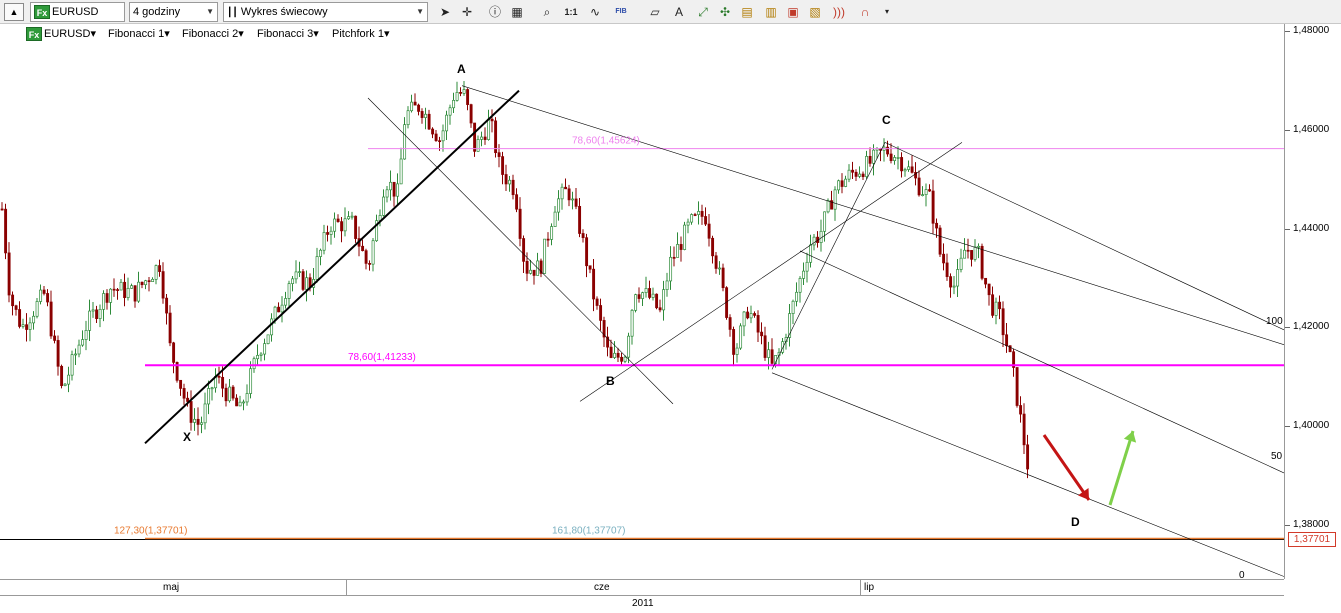  I want to click on cursor-icon: ➤, so click(445, 12).